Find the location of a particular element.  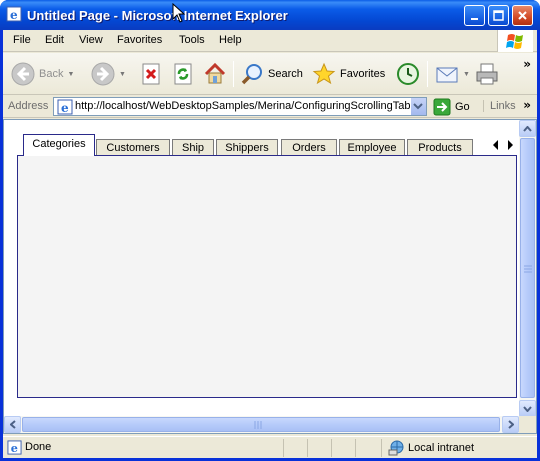

maximize-button is located at coordinates (498, 15).